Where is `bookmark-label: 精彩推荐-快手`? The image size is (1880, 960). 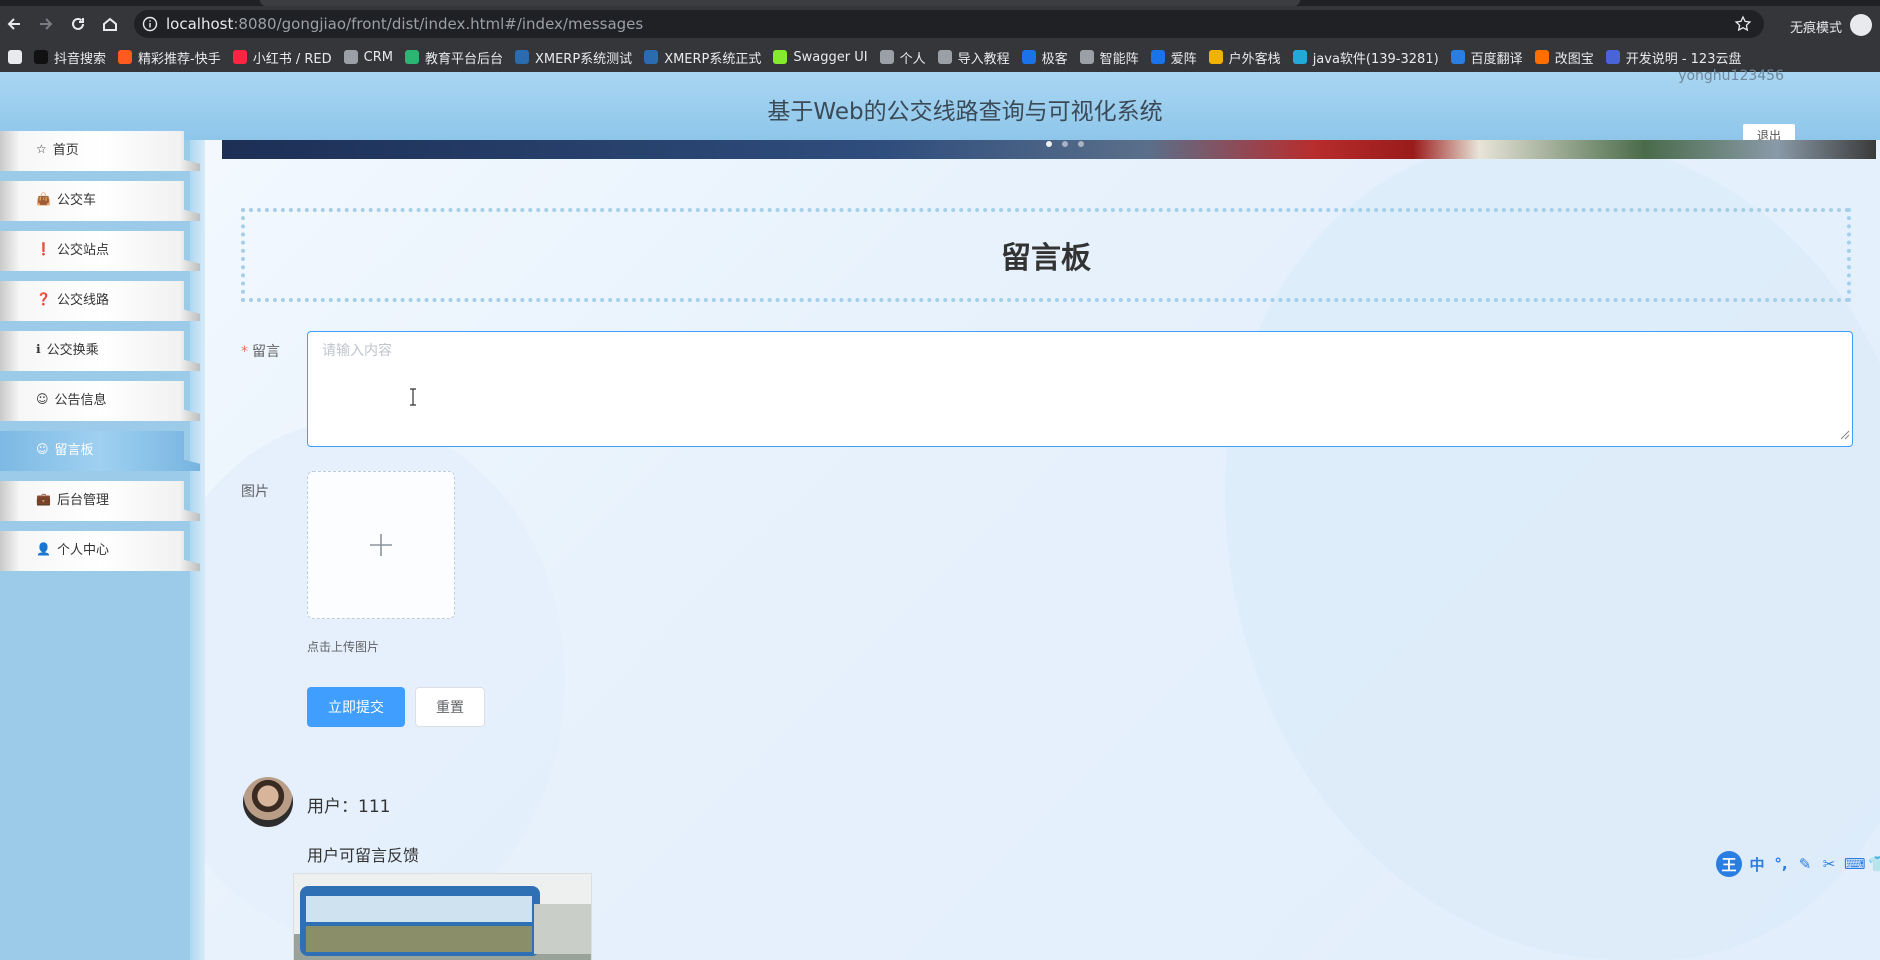
bookmark-label: 精彩推荐-快手 is located at coordinates (179, 59).